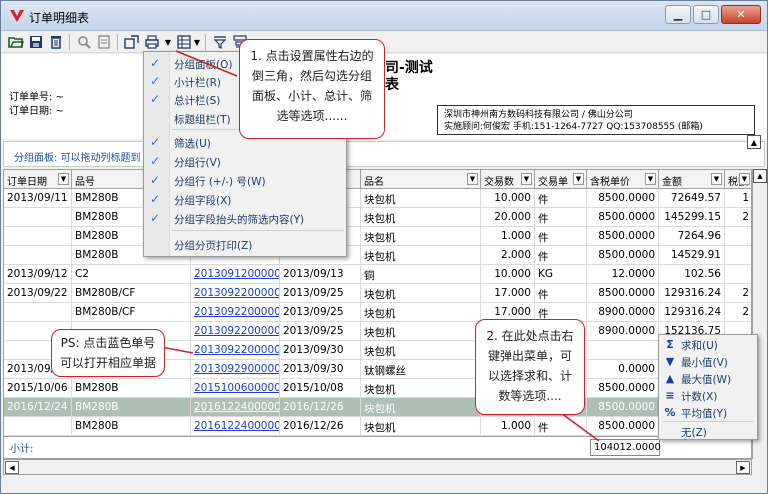 The width and height of the screenshot is (768, 494). What do you see at coordinates (184, 42) in the screenshot?
I see `grid-settings-icon` at bounding box center [184, 42].